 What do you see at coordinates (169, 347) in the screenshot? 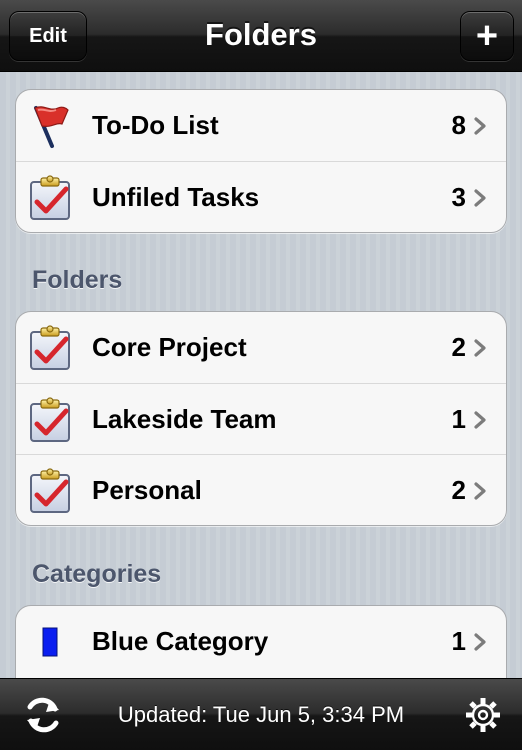
I see `list-item-label: Core Project` at bounding box center [169, 347].